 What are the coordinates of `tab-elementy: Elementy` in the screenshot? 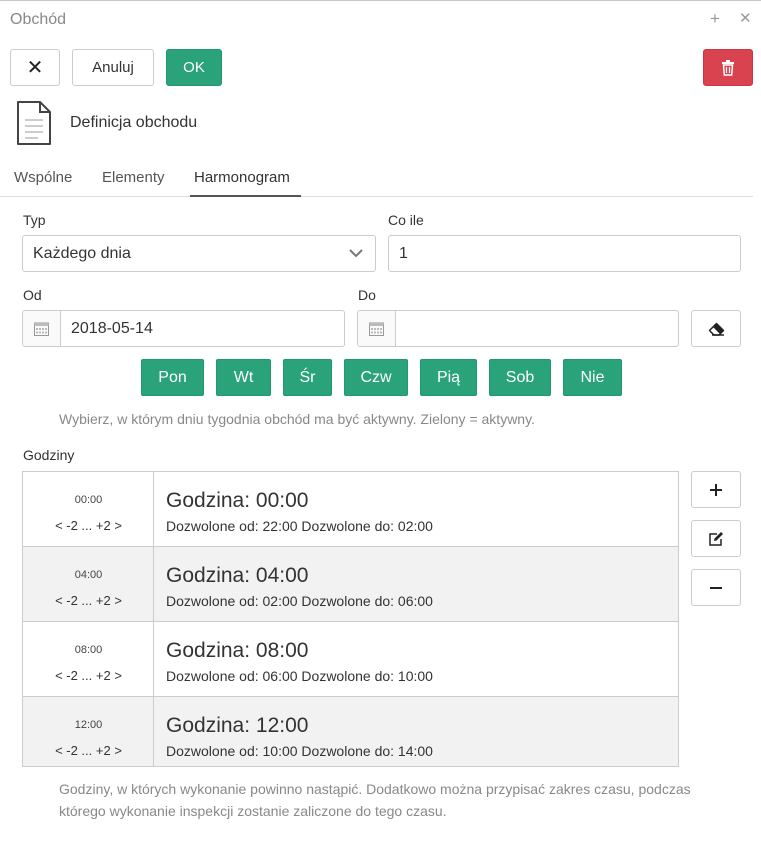 It's located at (133, 177).